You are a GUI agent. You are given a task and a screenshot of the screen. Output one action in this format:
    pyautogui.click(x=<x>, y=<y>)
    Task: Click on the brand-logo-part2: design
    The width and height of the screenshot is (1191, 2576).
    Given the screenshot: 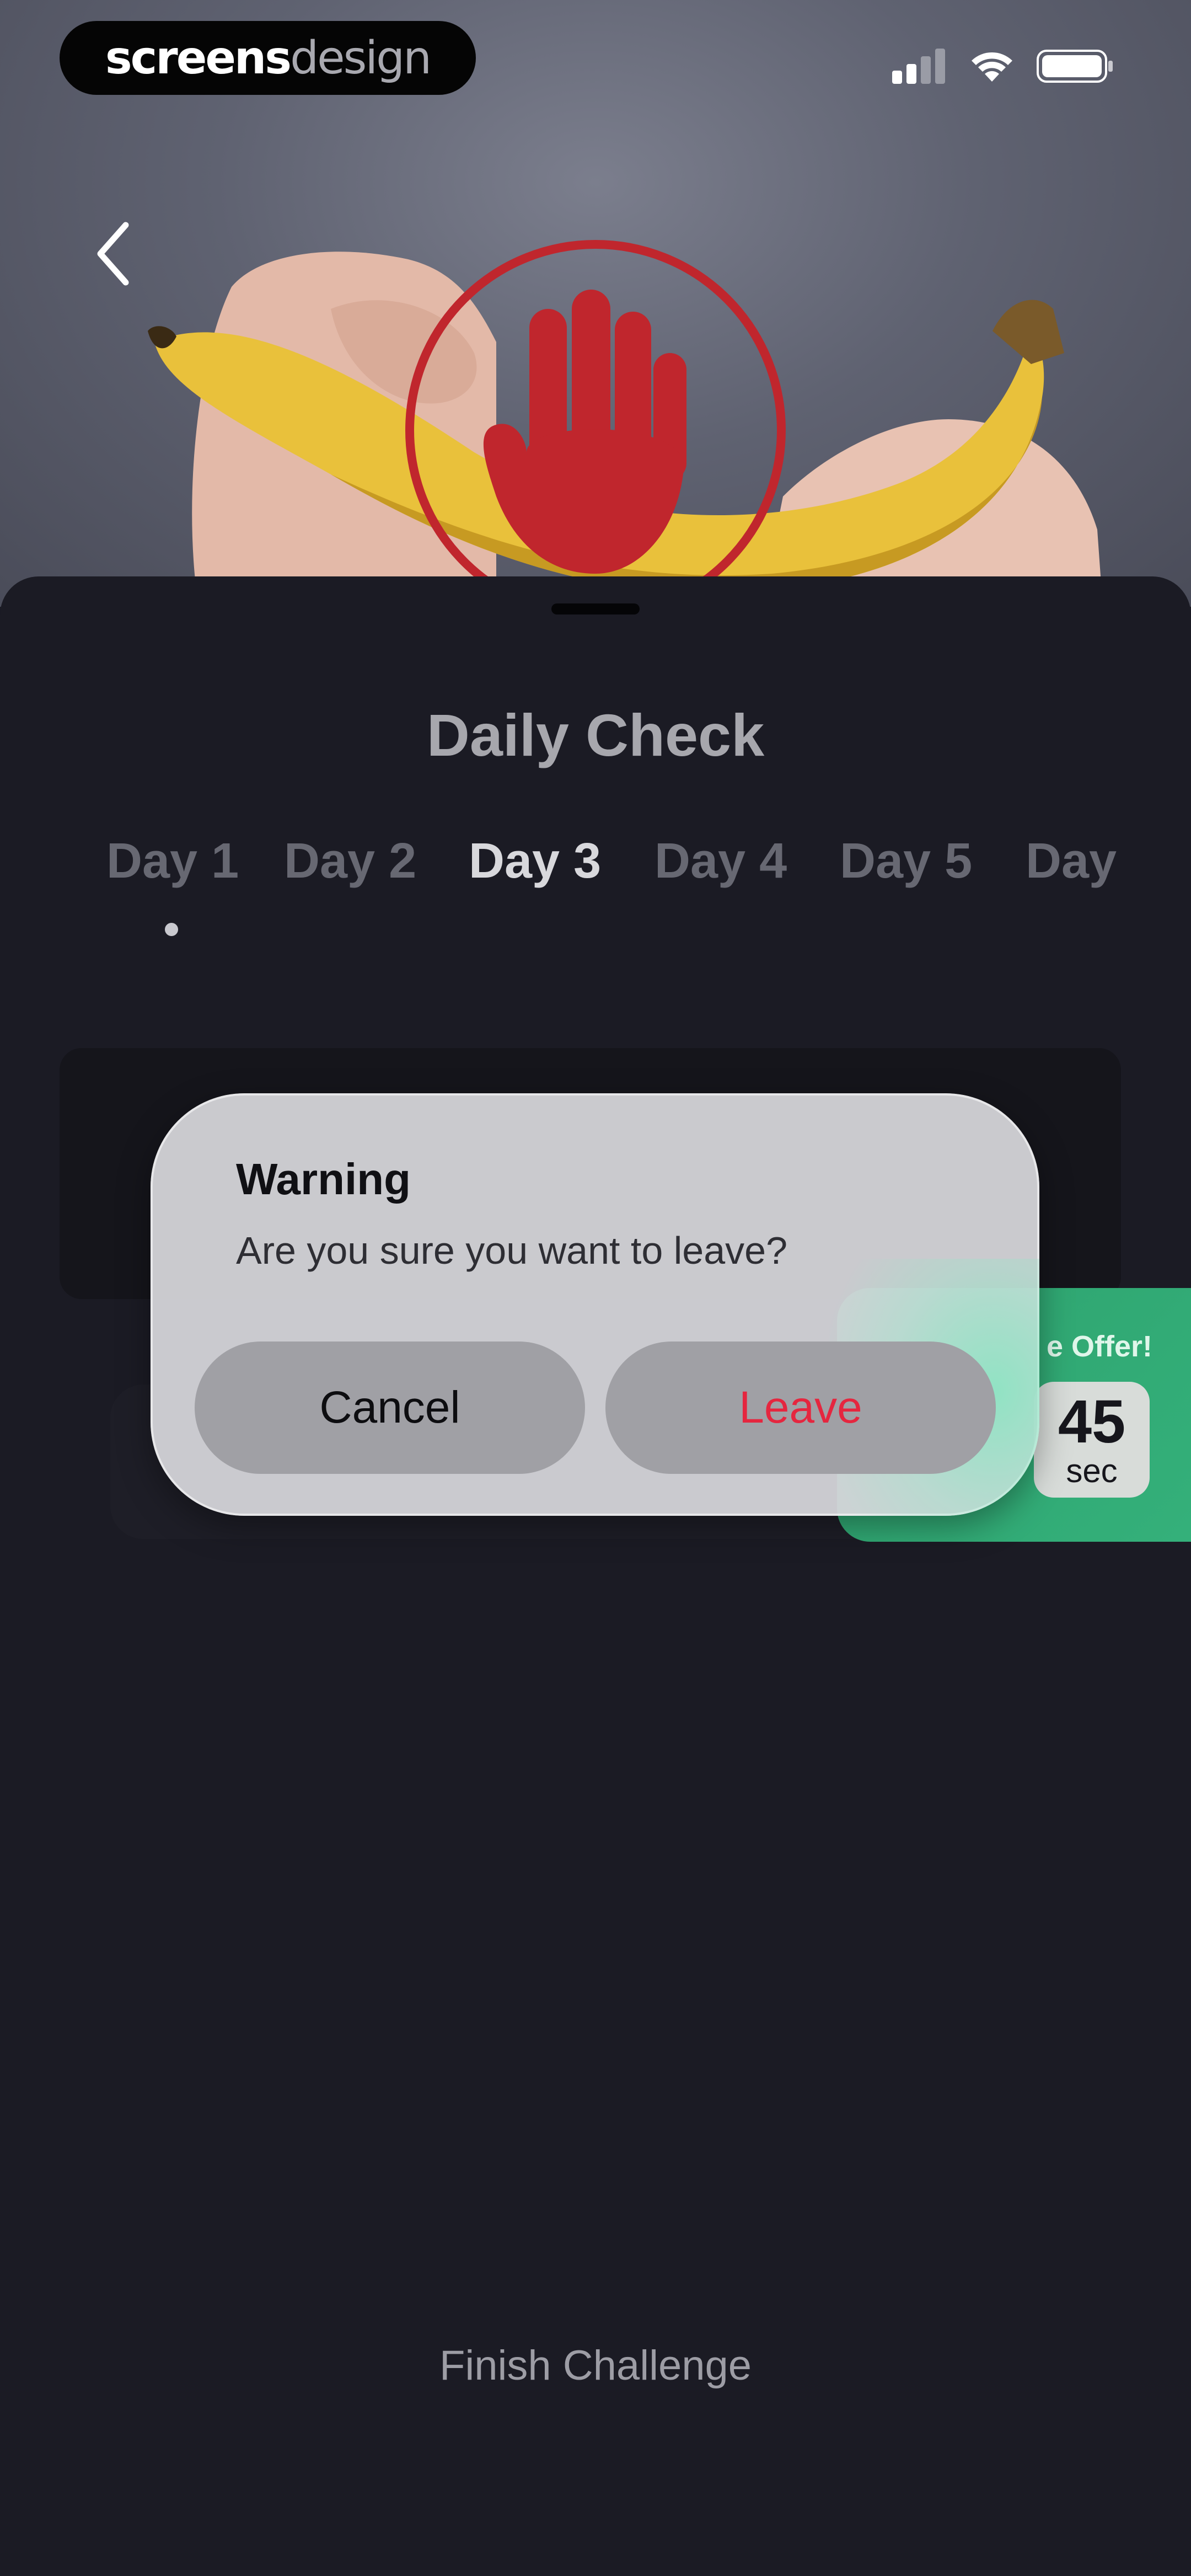 What is the action you would take?
    pyautogui.click(x=361, y=57)
    